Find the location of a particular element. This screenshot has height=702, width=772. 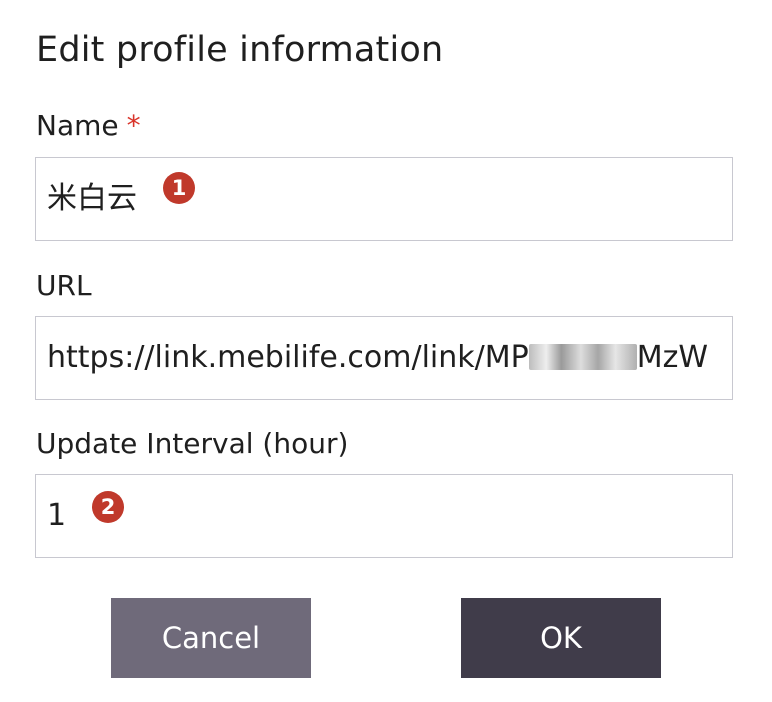

name-field: 米白云 is located at coordinates (384, 199).